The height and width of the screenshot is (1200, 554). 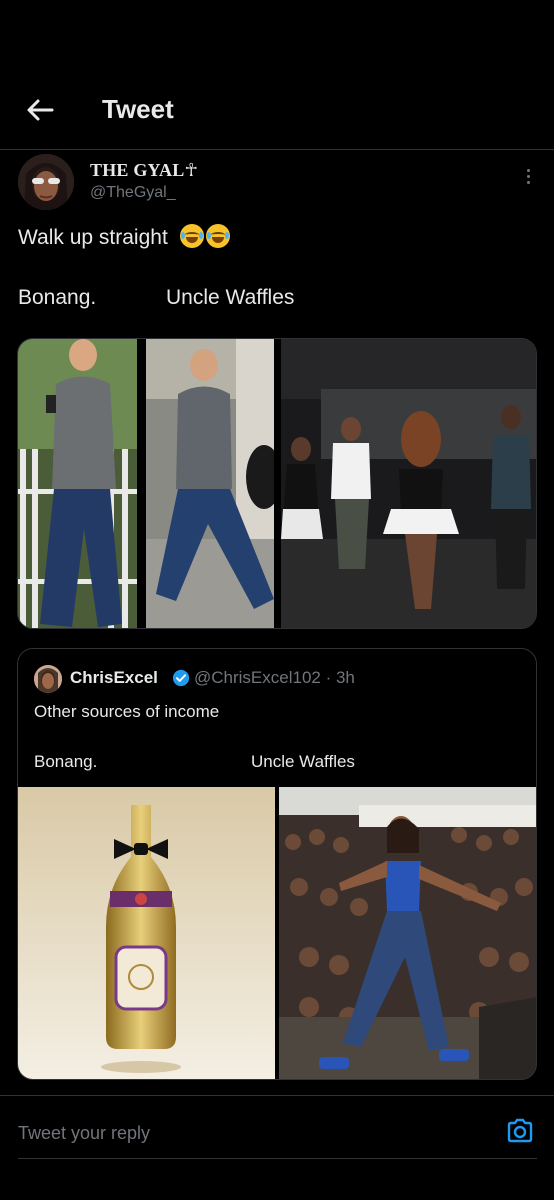 I want to click on verified-badge-icon, so click(x=181, y=678).